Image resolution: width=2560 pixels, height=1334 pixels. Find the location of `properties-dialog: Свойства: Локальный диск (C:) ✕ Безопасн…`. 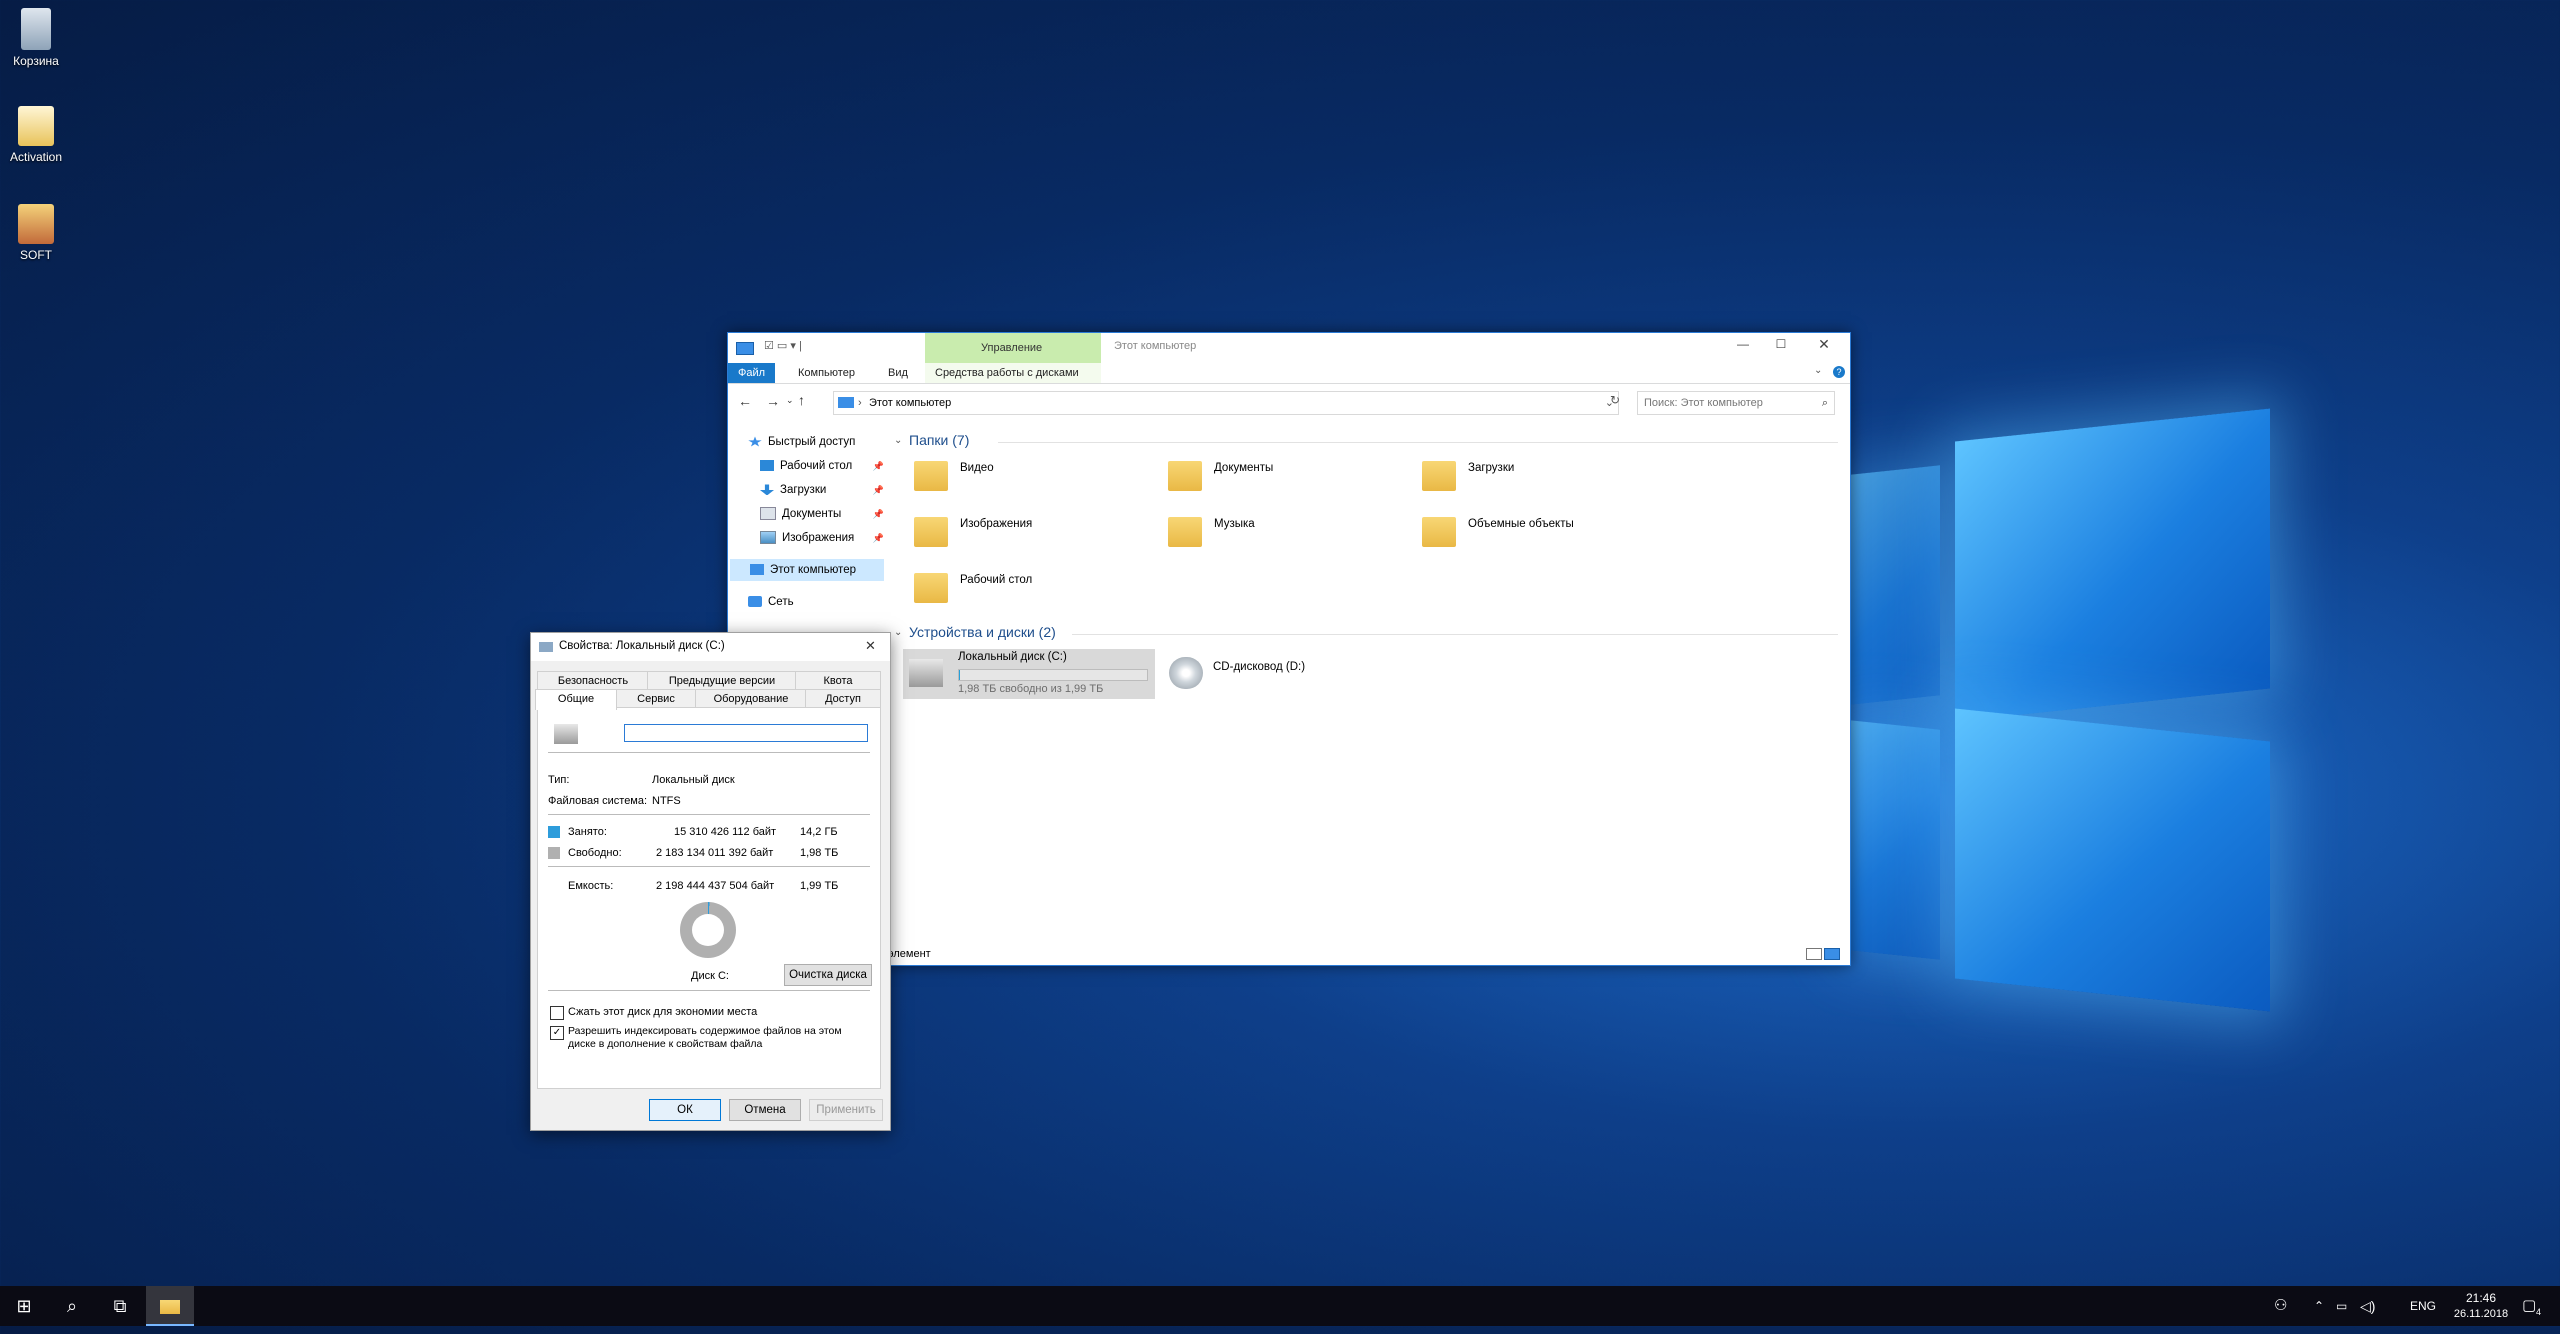

properties-dialog: Свойства: Локальный диск (C:) ✕ Безопасн… is located at coordinates (710, 881).